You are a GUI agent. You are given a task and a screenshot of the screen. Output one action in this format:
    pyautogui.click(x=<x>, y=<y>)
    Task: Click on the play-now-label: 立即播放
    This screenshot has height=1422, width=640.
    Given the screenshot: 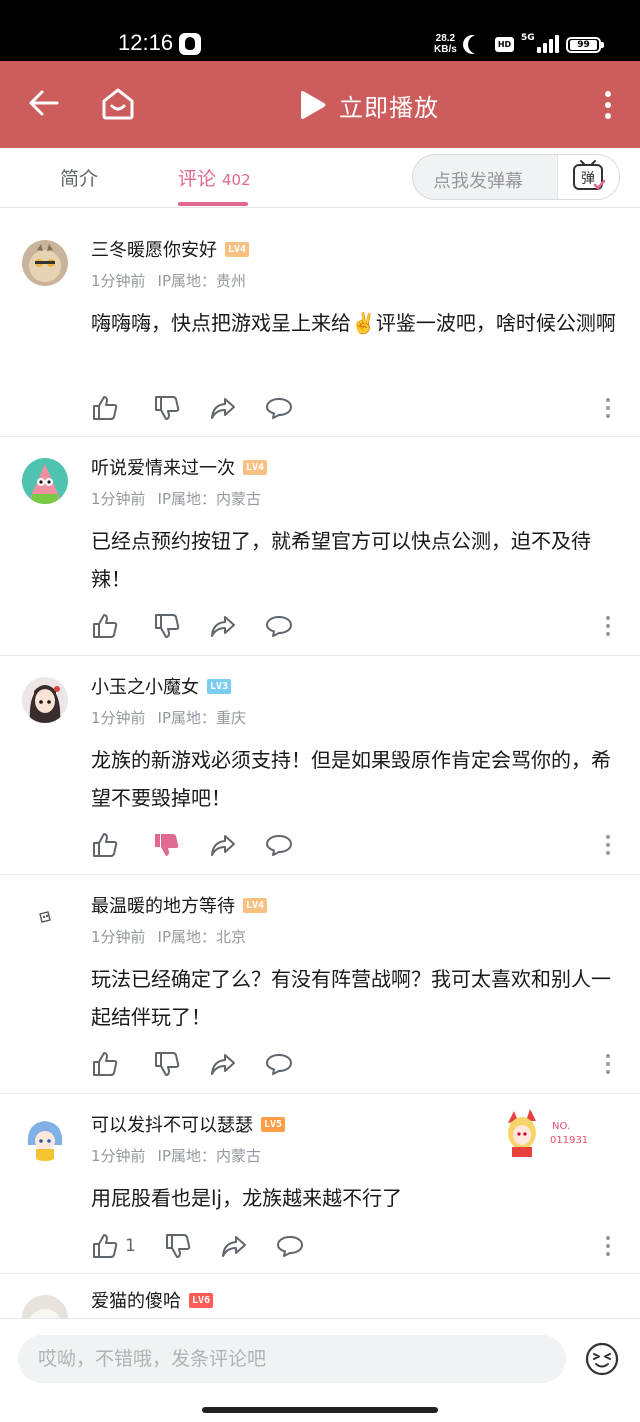 What is the action you would take?
    pyautogui.click(x=389, y=107)
    